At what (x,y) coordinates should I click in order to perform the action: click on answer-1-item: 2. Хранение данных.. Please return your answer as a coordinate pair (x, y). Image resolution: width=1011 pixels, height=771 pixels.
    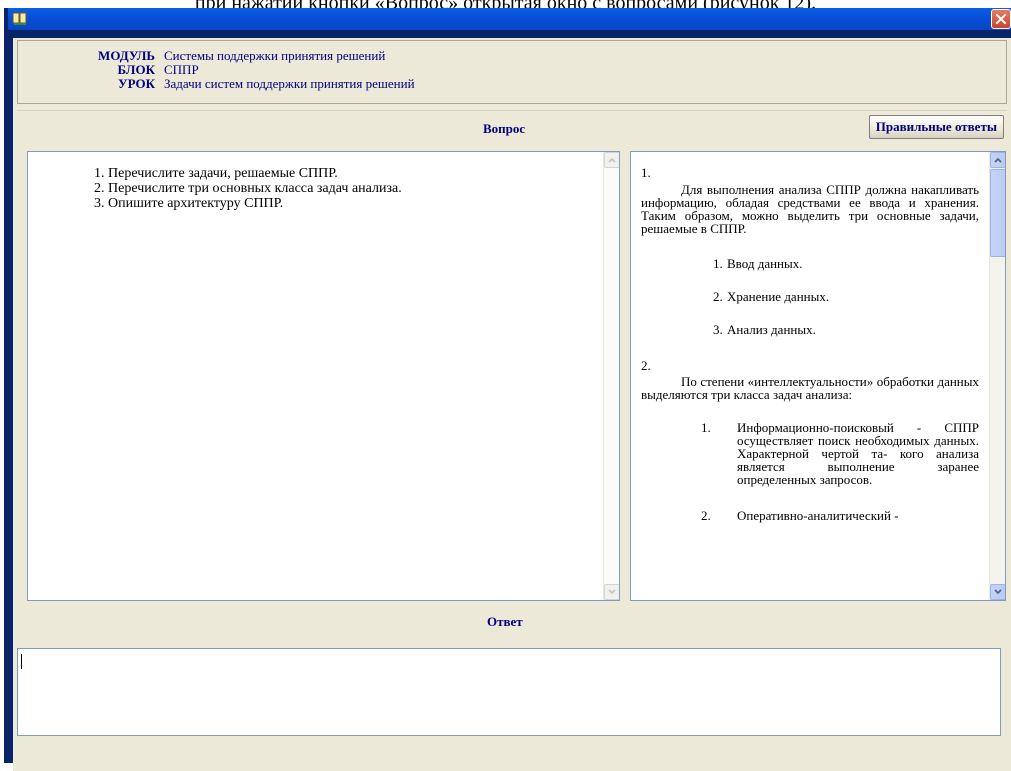
    Looking at the image, I should click on (810, 296).